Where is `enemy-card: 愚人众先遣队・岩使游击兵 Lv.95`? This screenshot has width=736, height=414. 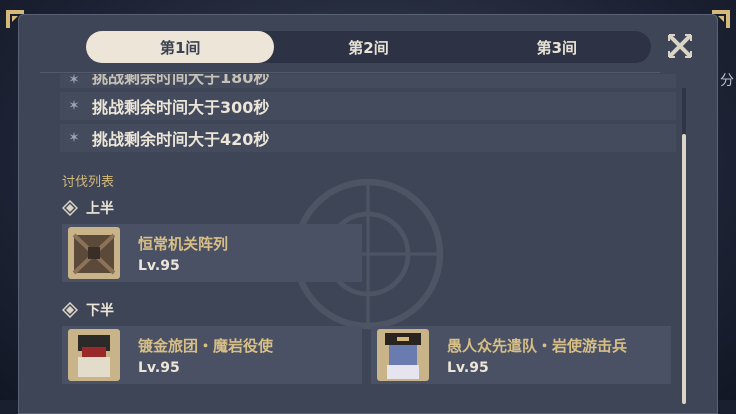 enemy-card: 愚人众先遣队・岩使游击兵 Lv.95 is located at coordinates (521, 355).